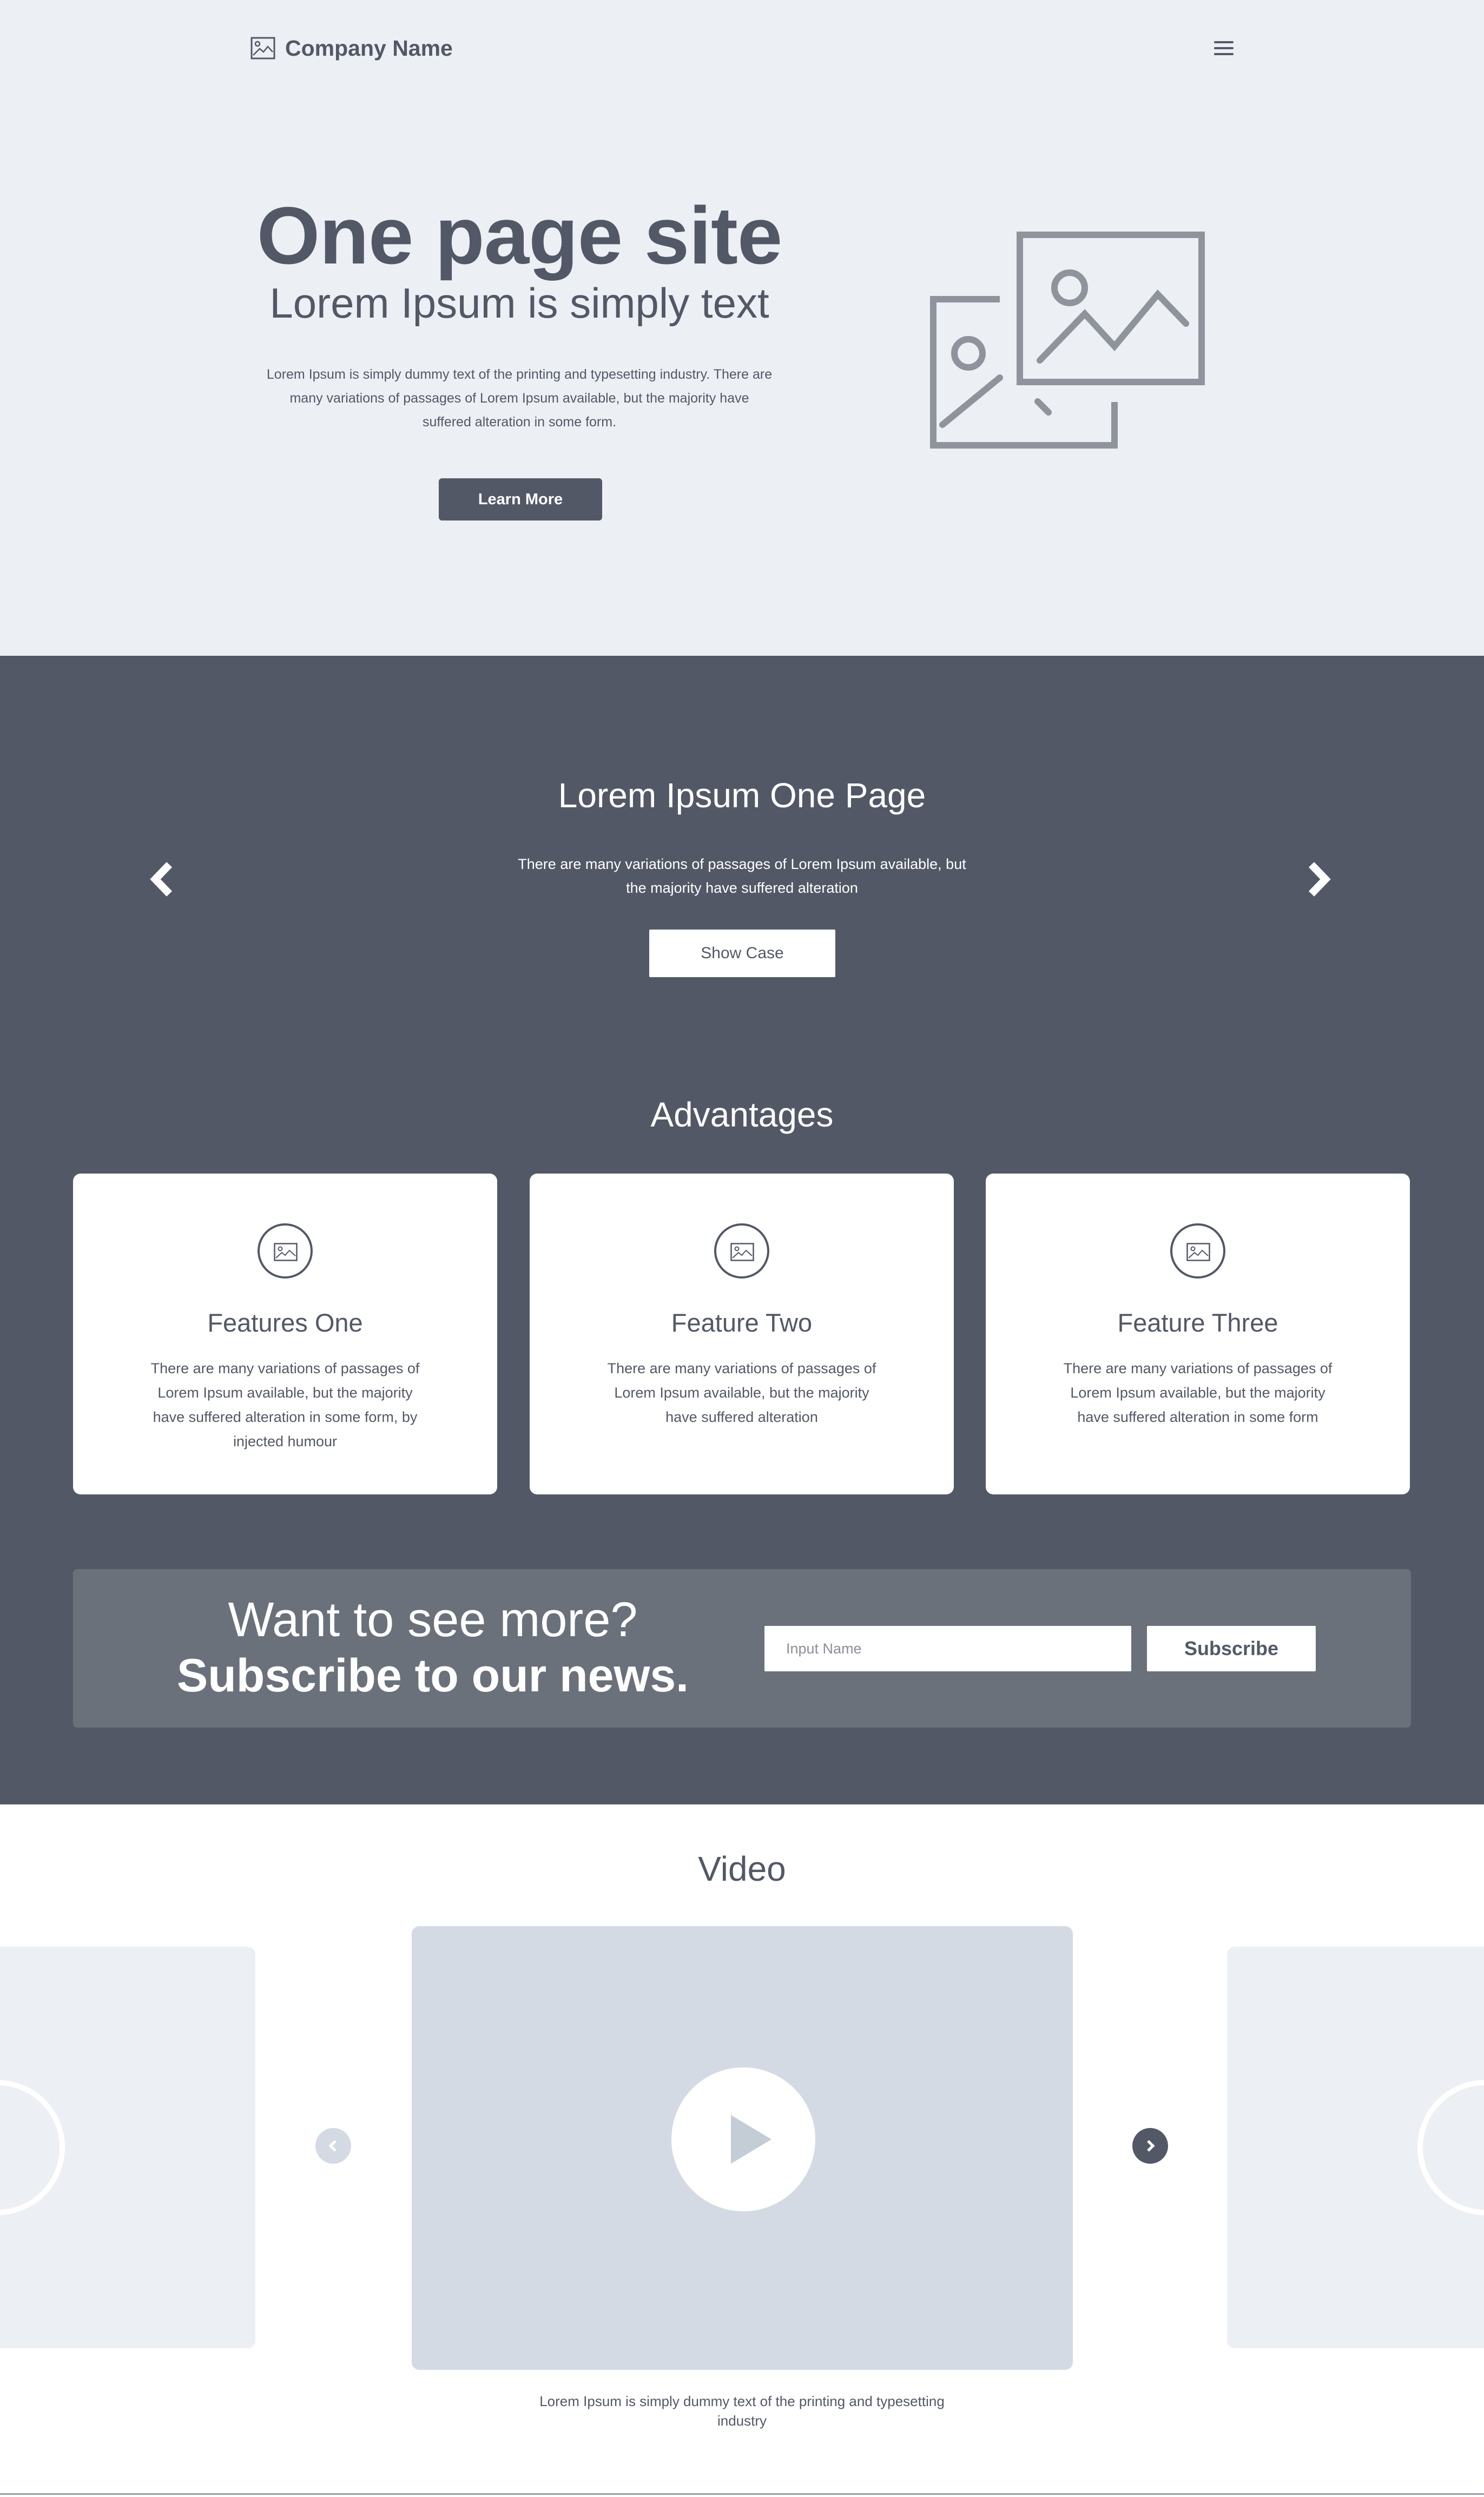  Describe the element at coordinates (127, 2147) in the screenshot. I see `video-card-previous` at that location.